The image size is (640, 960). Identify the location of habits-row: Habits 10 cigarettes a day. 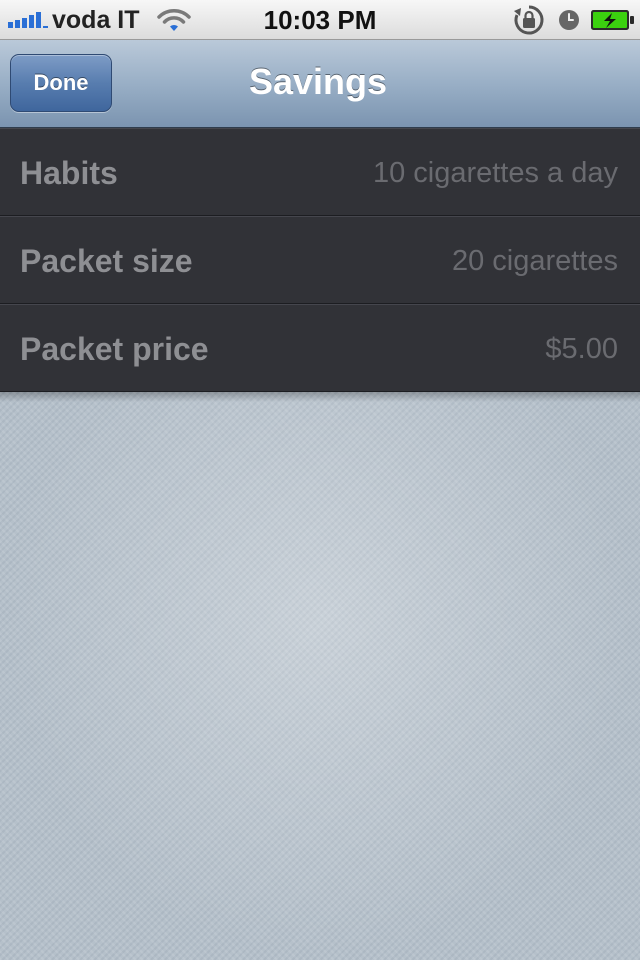
(320, 172).